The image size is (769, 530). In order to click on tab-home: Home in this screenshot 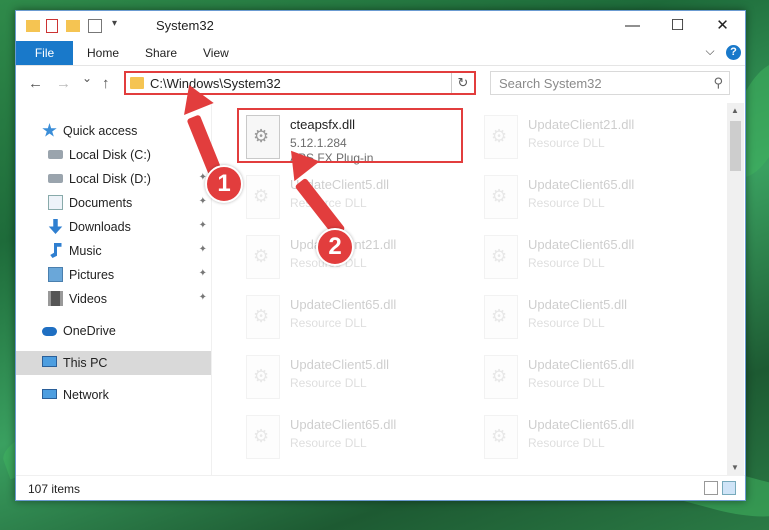, I will do `click(103, 53)`.